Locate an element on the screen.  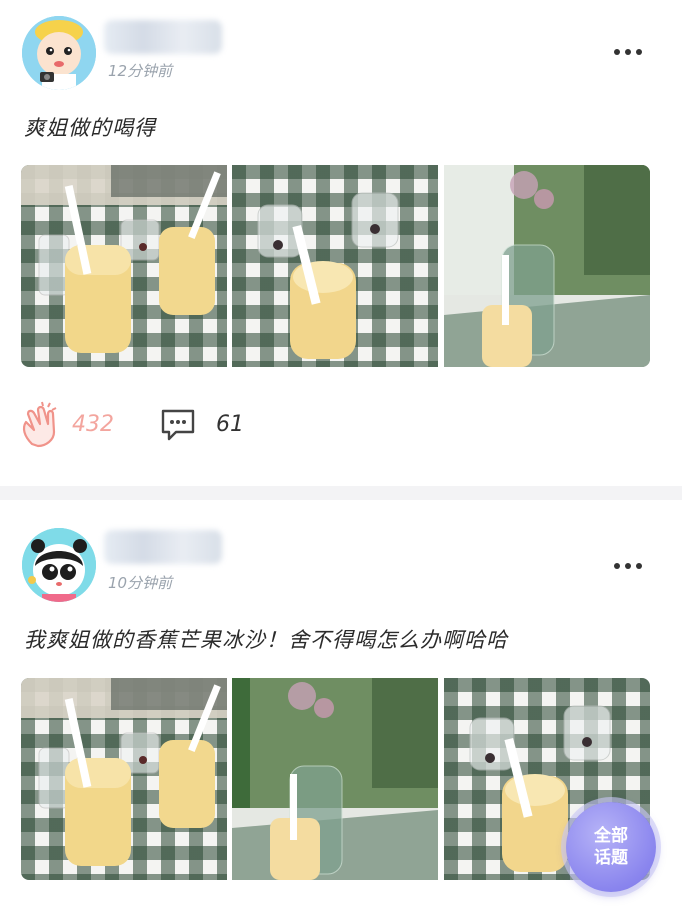
post-text: 我爽姐做的香蕉芒果冰沙！舍不得喝怎么办啊哈哈 is located at coordinates (266, 639).